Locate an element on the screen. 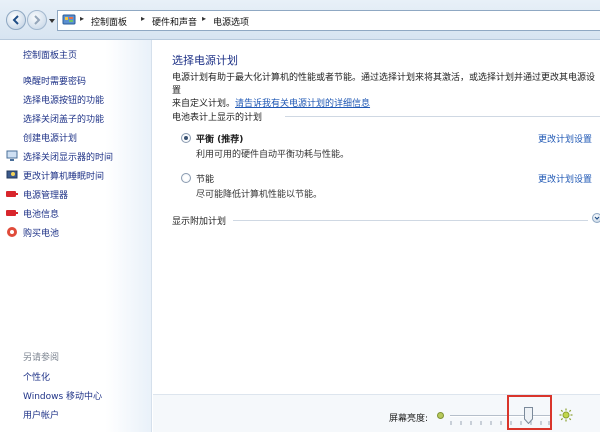  sidebar-item-lid-close: 选择关闭盖子的功能 is located at coordinates (63, 118).